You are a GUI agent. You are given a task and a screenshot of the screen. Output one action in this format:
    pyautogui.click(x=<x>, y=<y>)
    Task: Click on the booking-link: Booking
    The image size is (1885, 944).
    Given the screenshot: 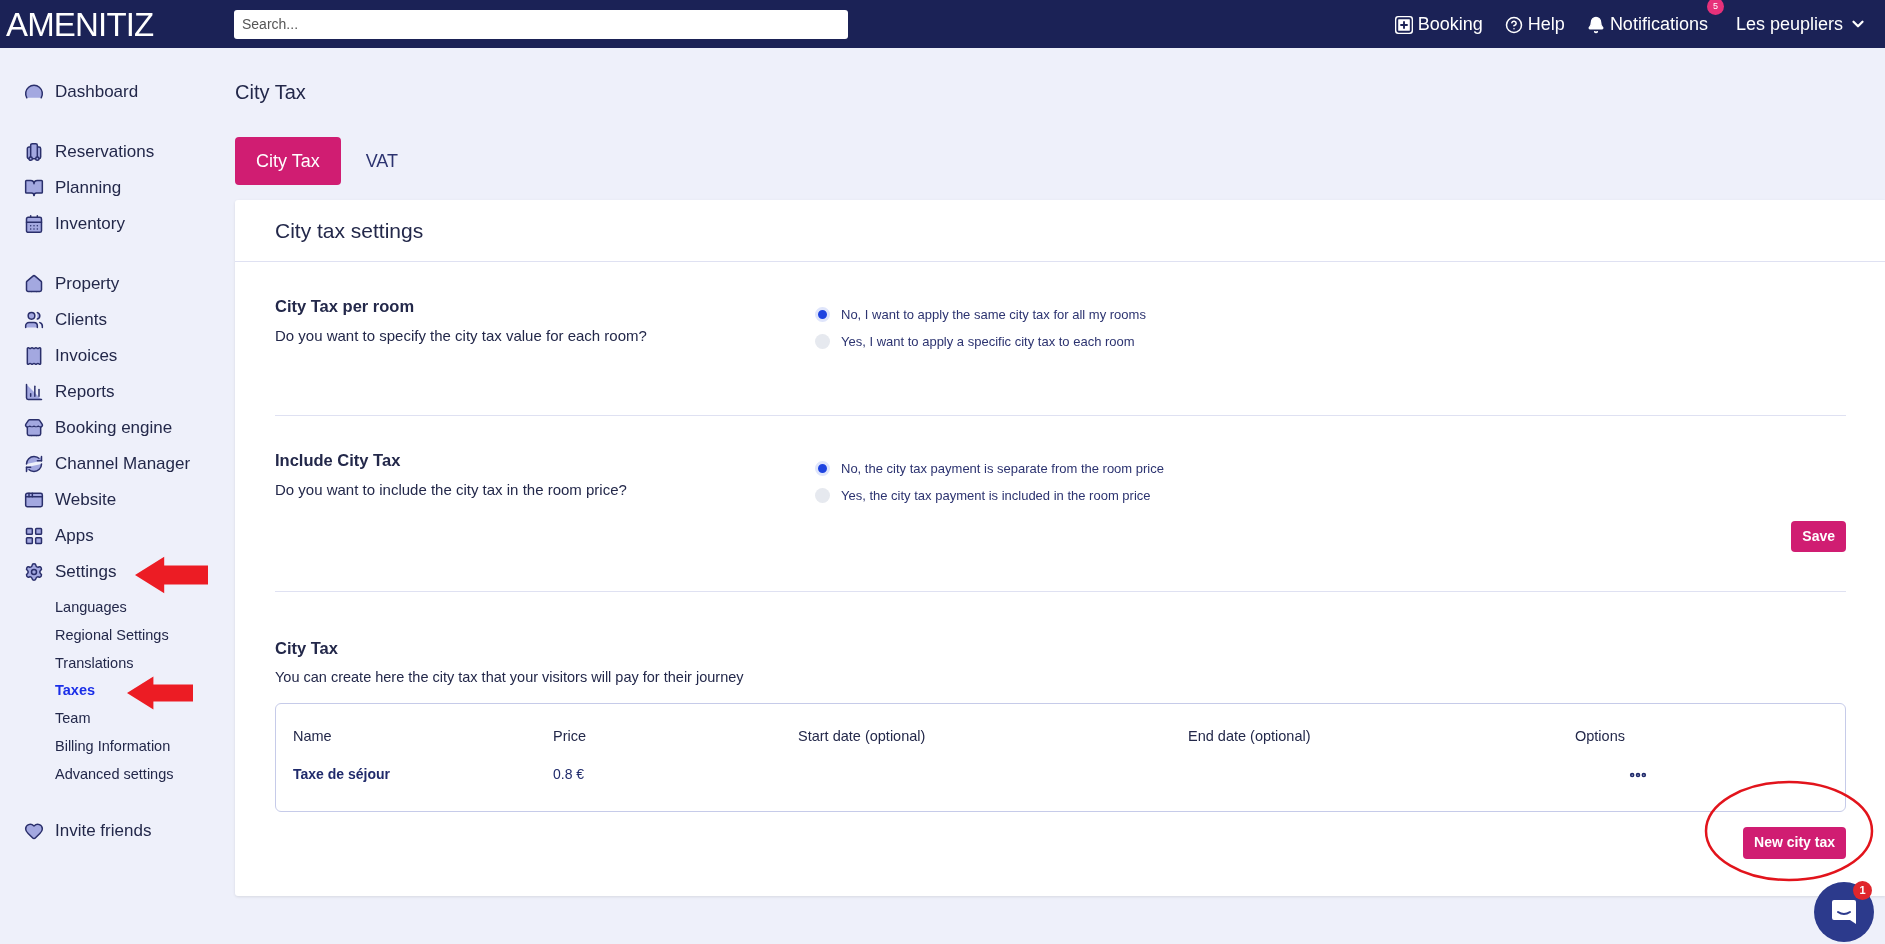 What is the action you would take?
    pyautogui.click(x=1438, y=24)
    